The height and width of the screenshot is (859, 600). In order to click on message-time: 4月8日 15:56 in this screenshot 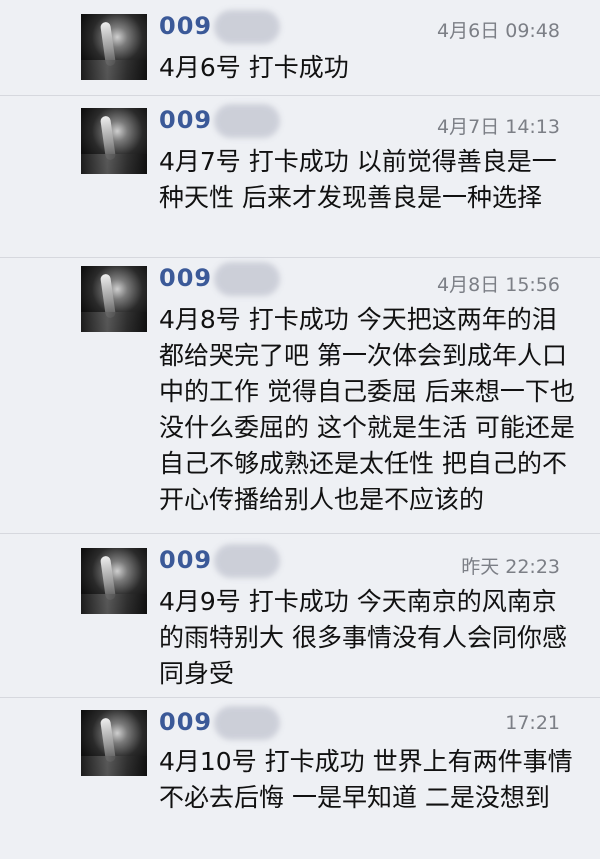, I will do `click(498, 285)`.